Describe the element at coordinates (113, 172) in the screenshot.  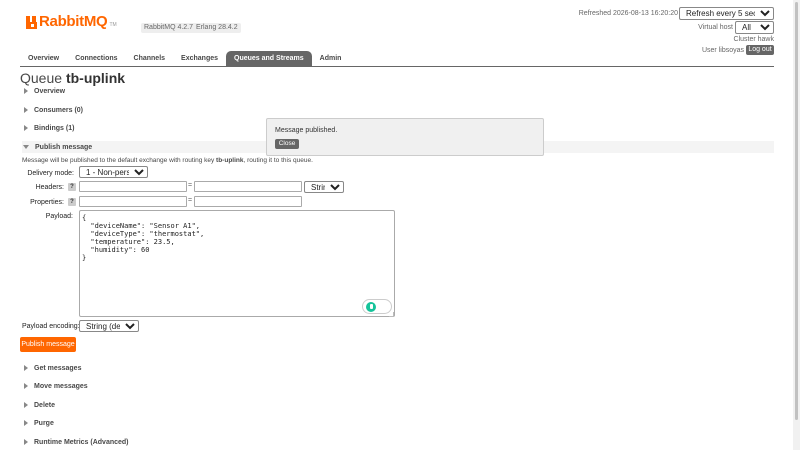
I see `delivery-mode-select: 1 - Non-persistent` at that location.